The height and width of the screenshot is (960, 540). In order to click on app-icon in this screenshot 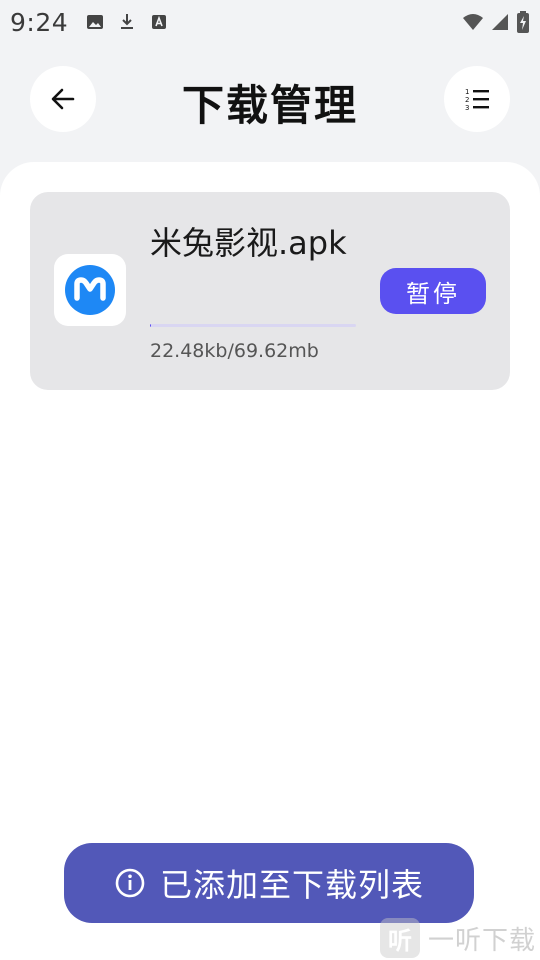, I will do `click(90, 290)`.